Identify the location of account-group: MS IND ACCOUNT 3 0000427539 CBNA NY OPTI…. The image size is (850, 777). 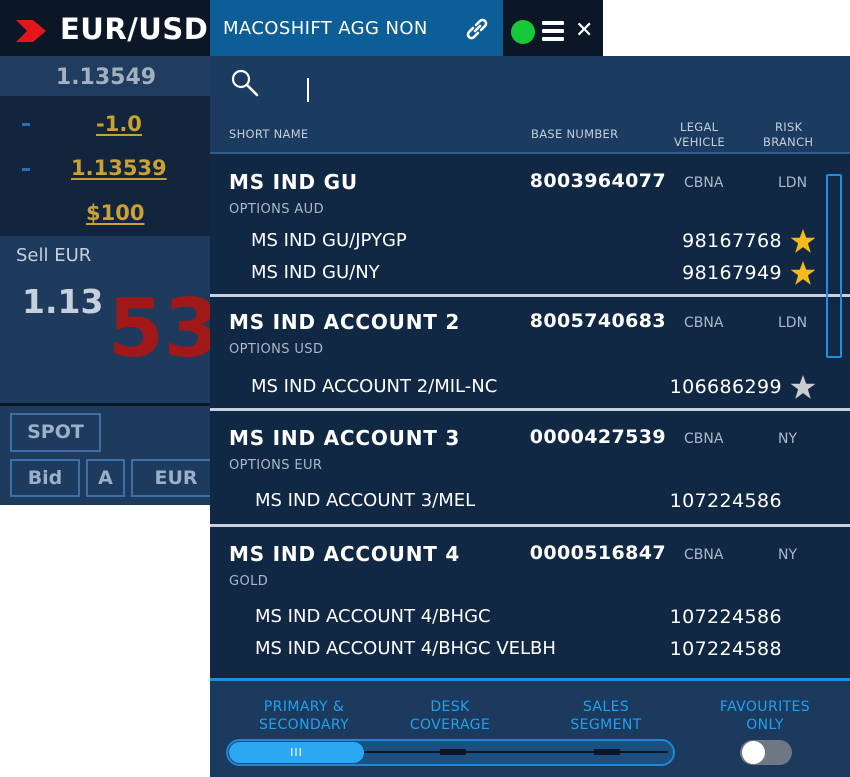
(530, 466).